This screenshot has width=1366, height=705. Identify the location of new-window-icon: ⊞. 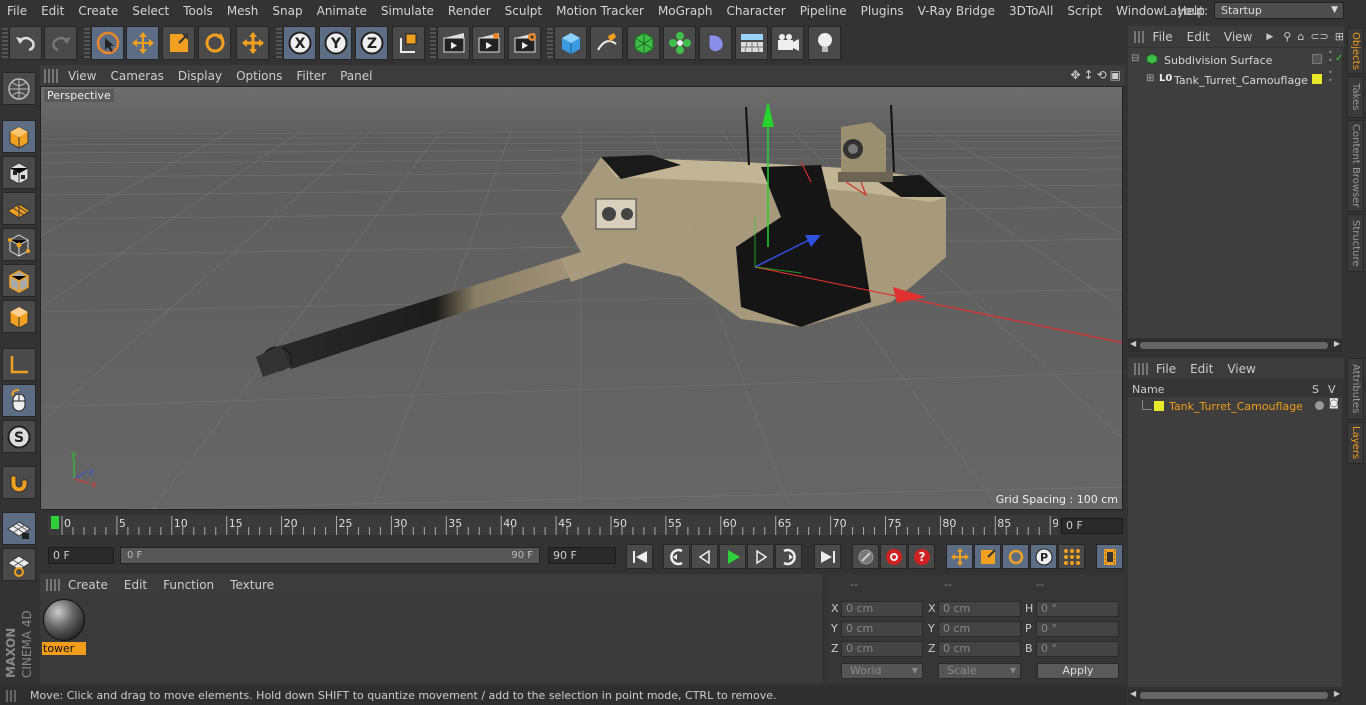
(1339, 36).